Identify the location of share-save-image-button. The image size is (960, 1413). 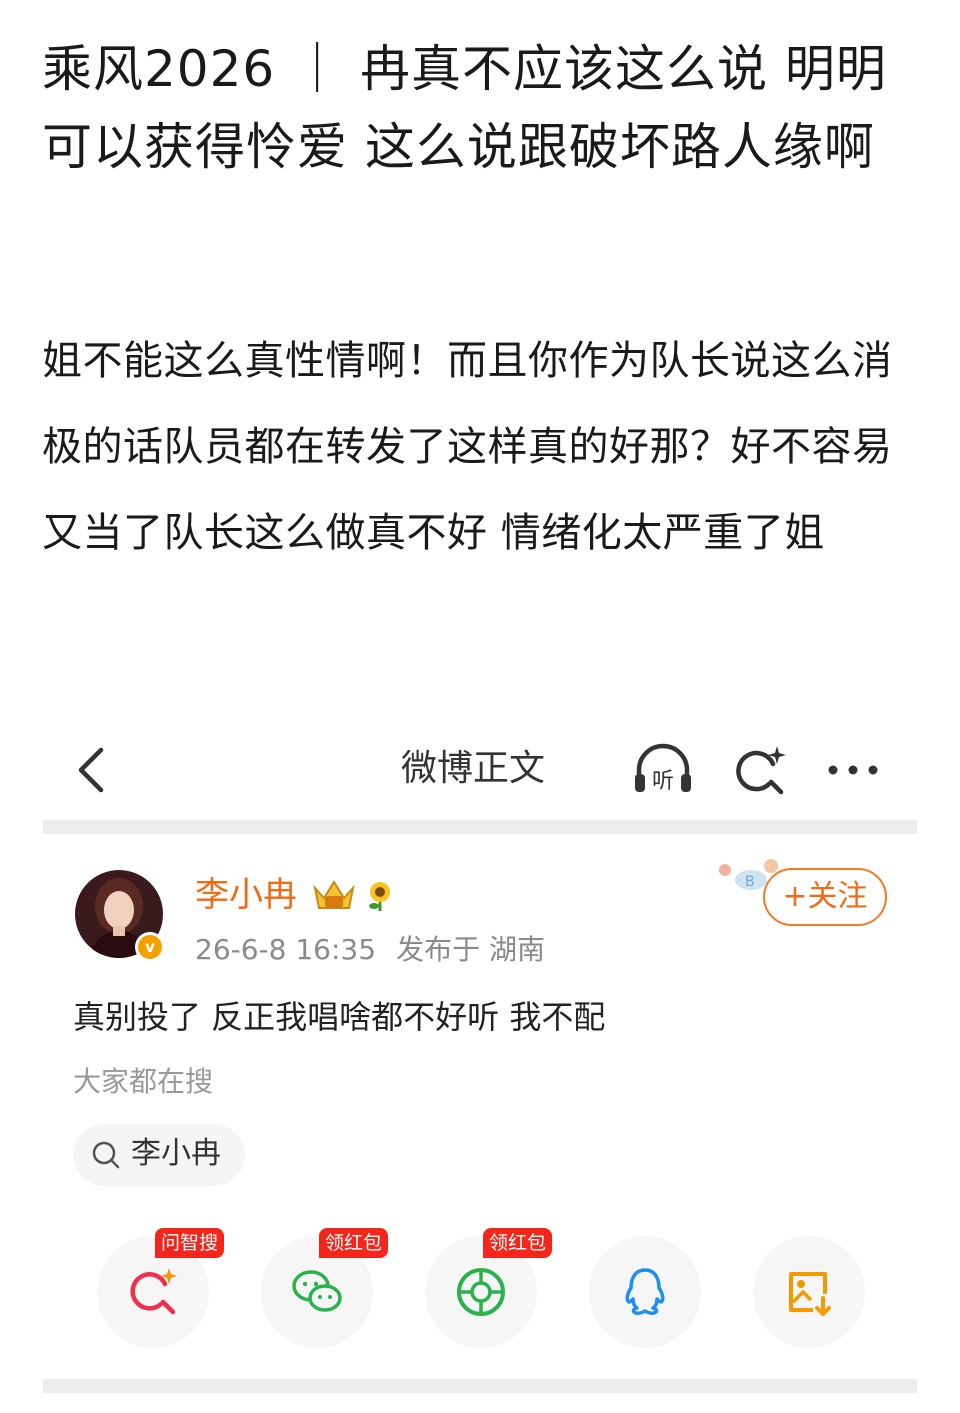
(809, 1292).